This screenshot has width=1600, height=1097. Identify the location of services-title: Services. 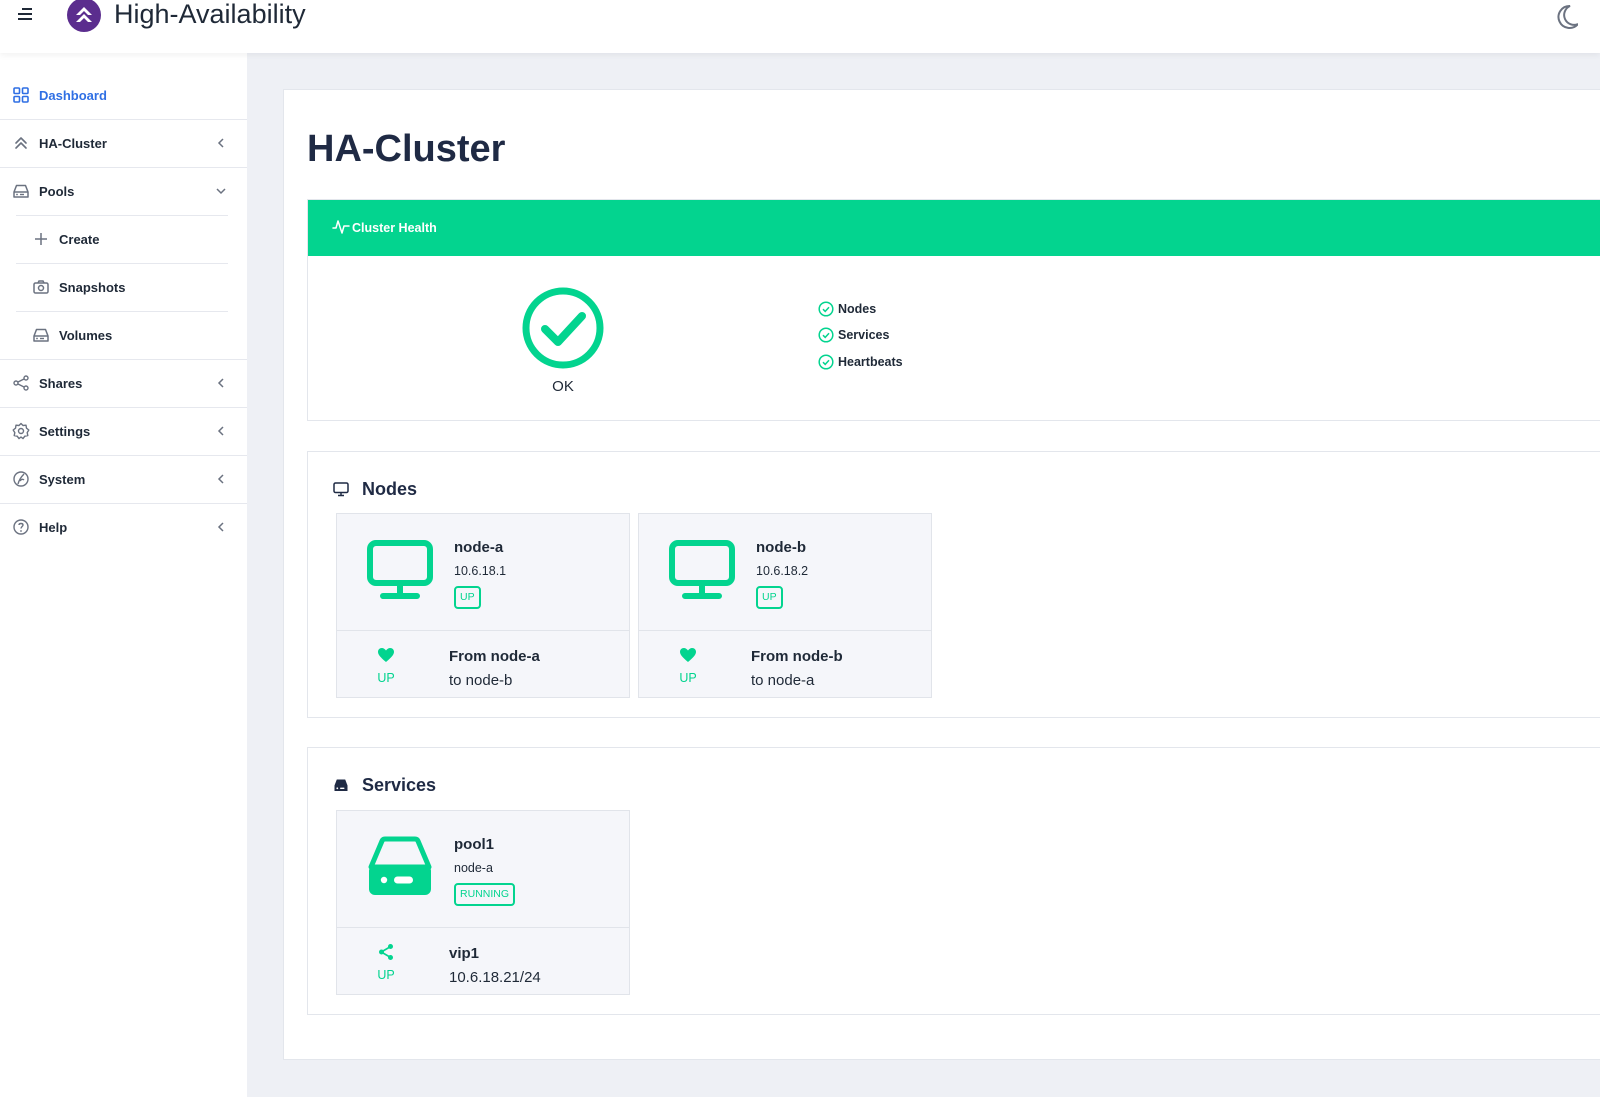
(399, 785).